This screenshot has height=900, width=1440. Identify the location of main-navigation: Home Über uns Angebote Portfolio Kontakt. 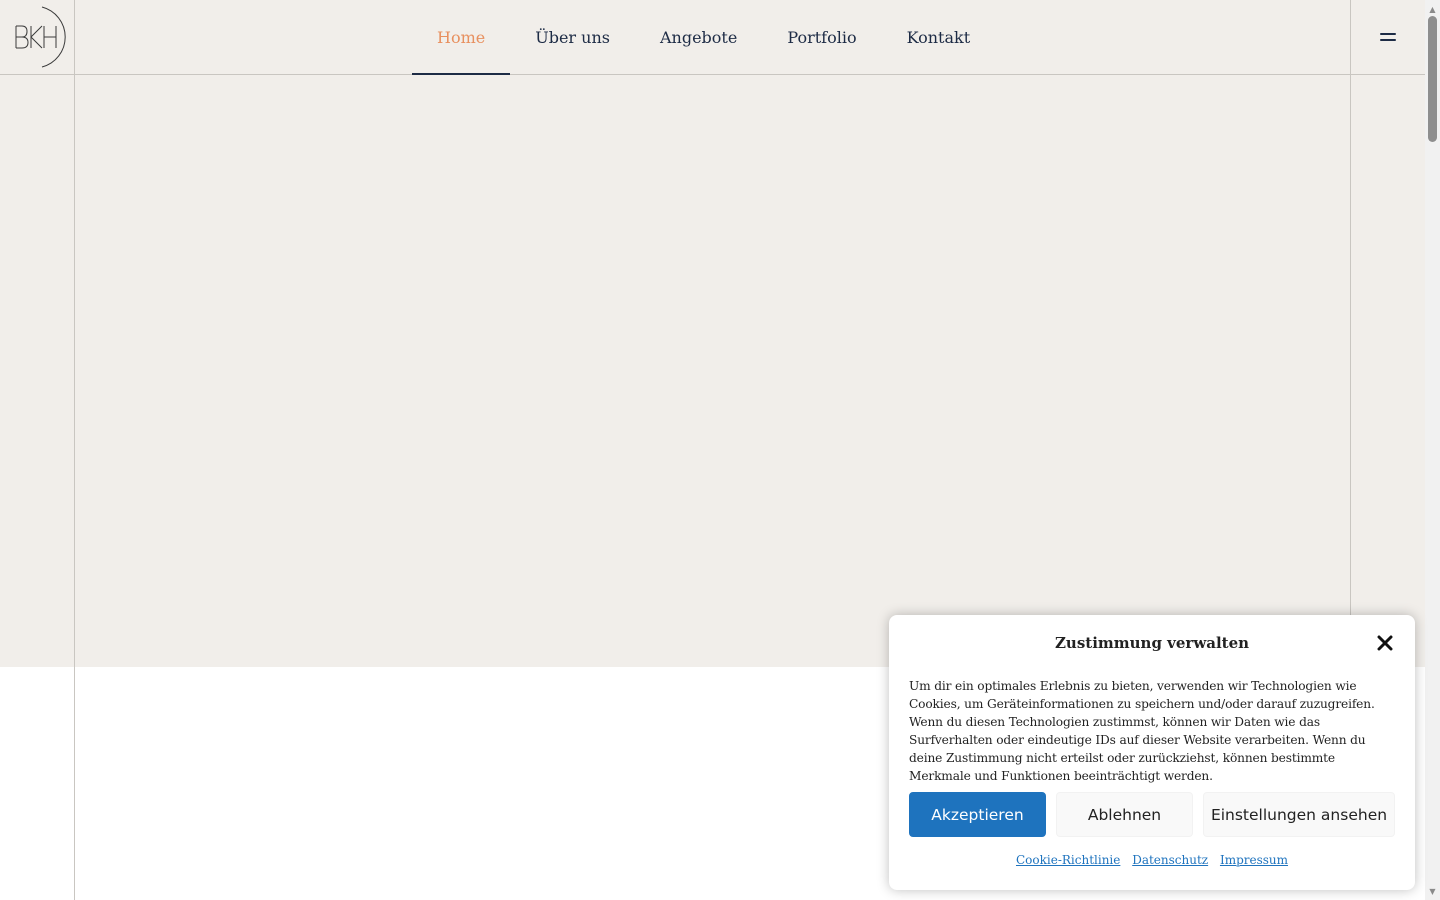
(704, 37).